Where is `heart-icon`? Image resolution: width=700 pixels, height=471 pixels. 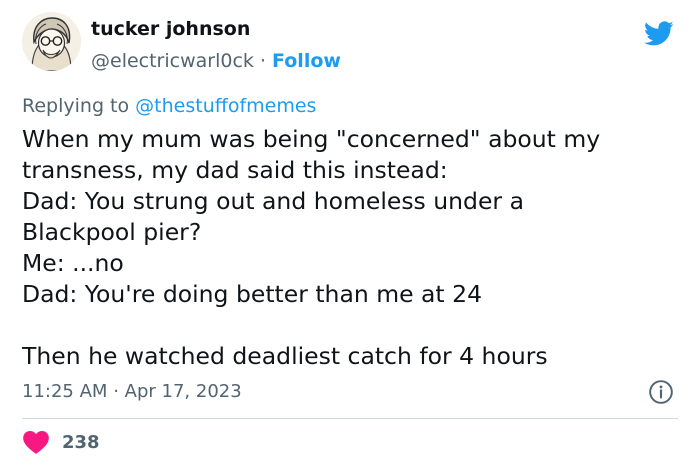 heart-icon is located at coordinates (36, 442).